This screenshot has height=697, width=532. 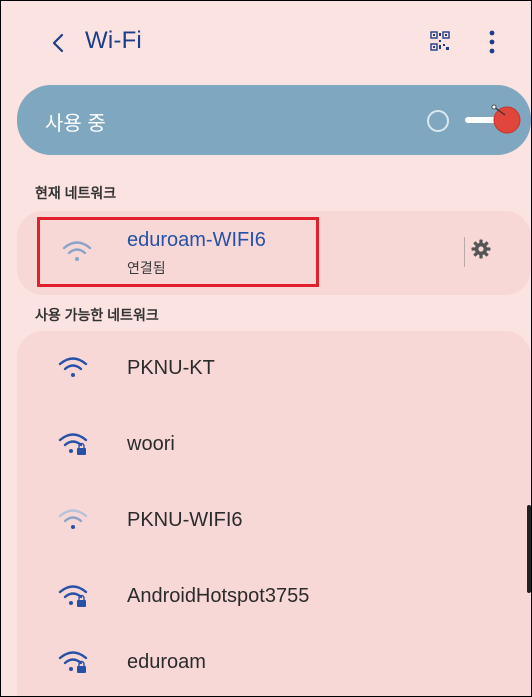 What do you see at coordinates (75, 124) in the screenshot?
I see `master-toggle-label: 사용 중` at bounding box center [75, 124].